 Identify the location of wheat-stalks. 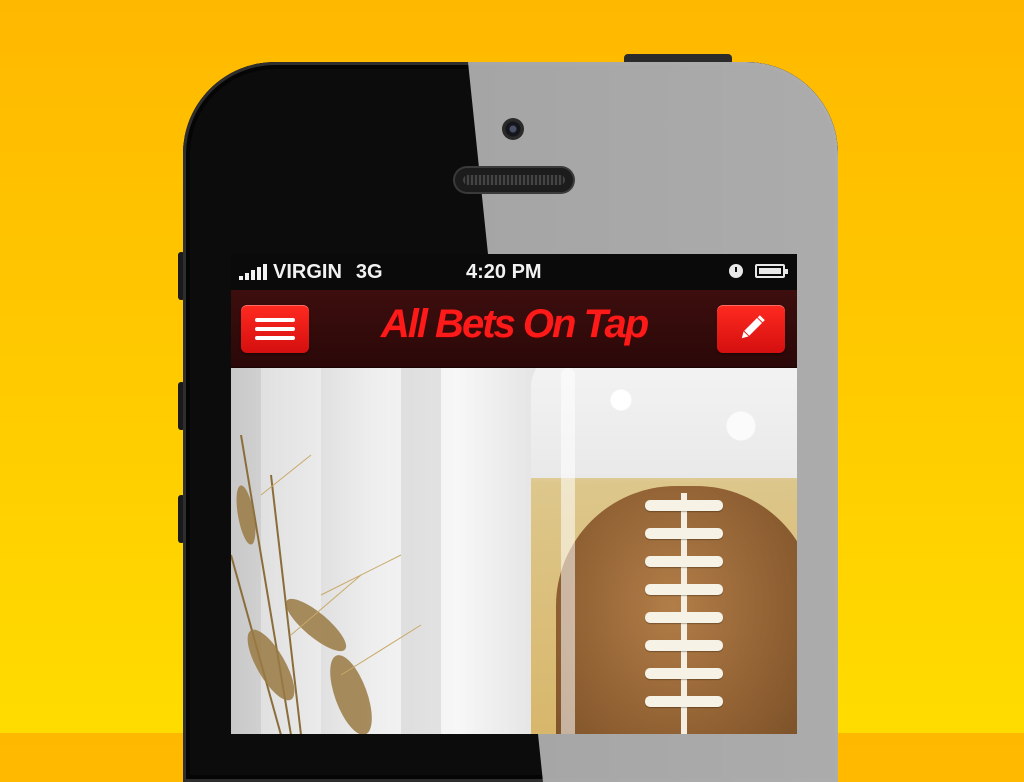
(326, 584).